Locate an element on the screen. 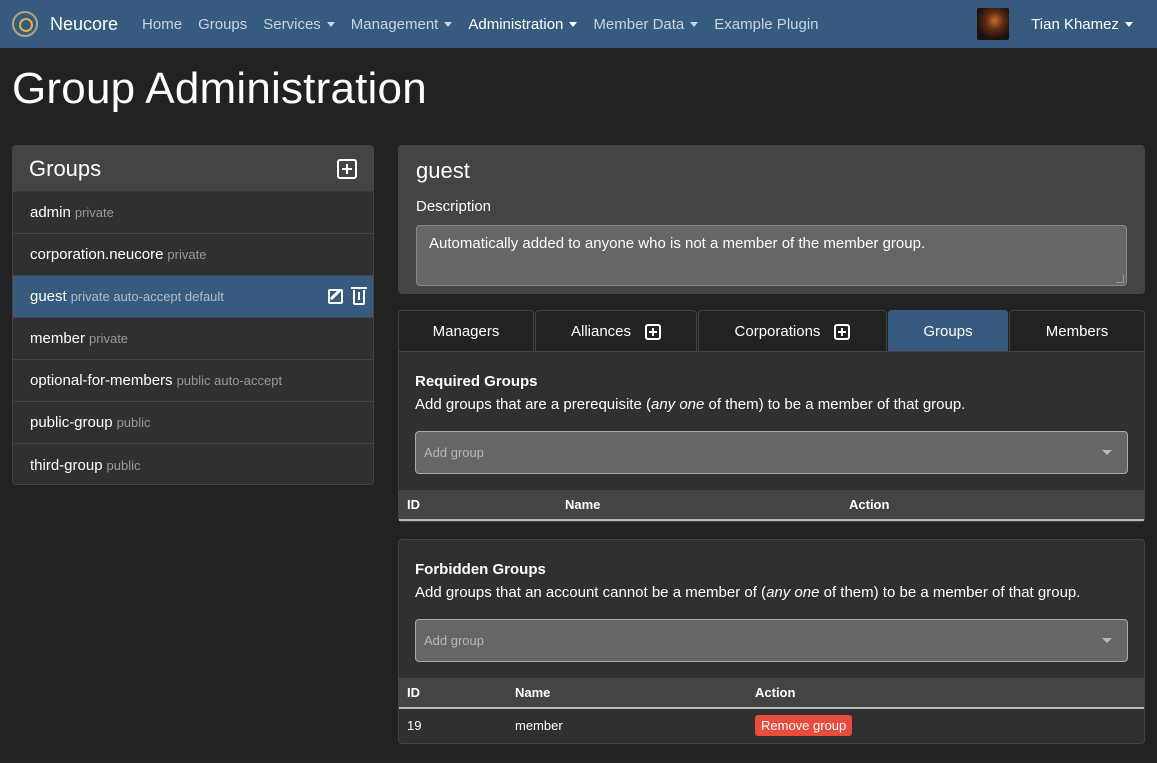  group-name: corporation.neucore is located at coordinates (97, 254).